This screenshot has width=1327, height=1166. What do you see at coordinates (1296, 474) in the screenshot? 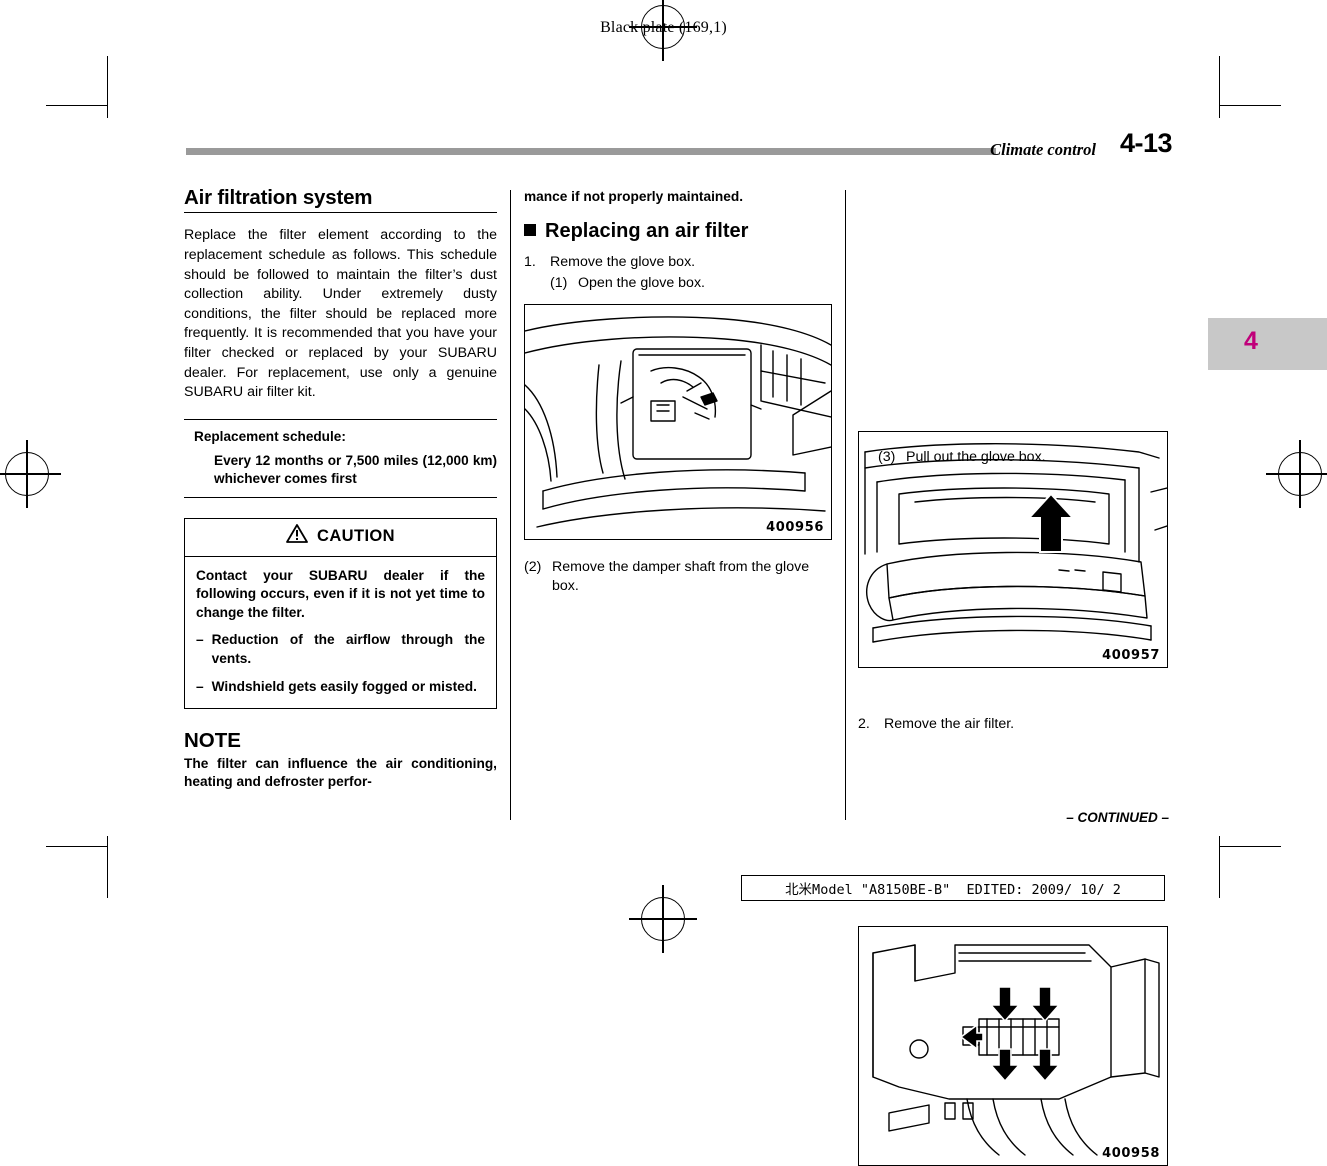
I see `registration-mark-right` at bounding box center [1296, 474].